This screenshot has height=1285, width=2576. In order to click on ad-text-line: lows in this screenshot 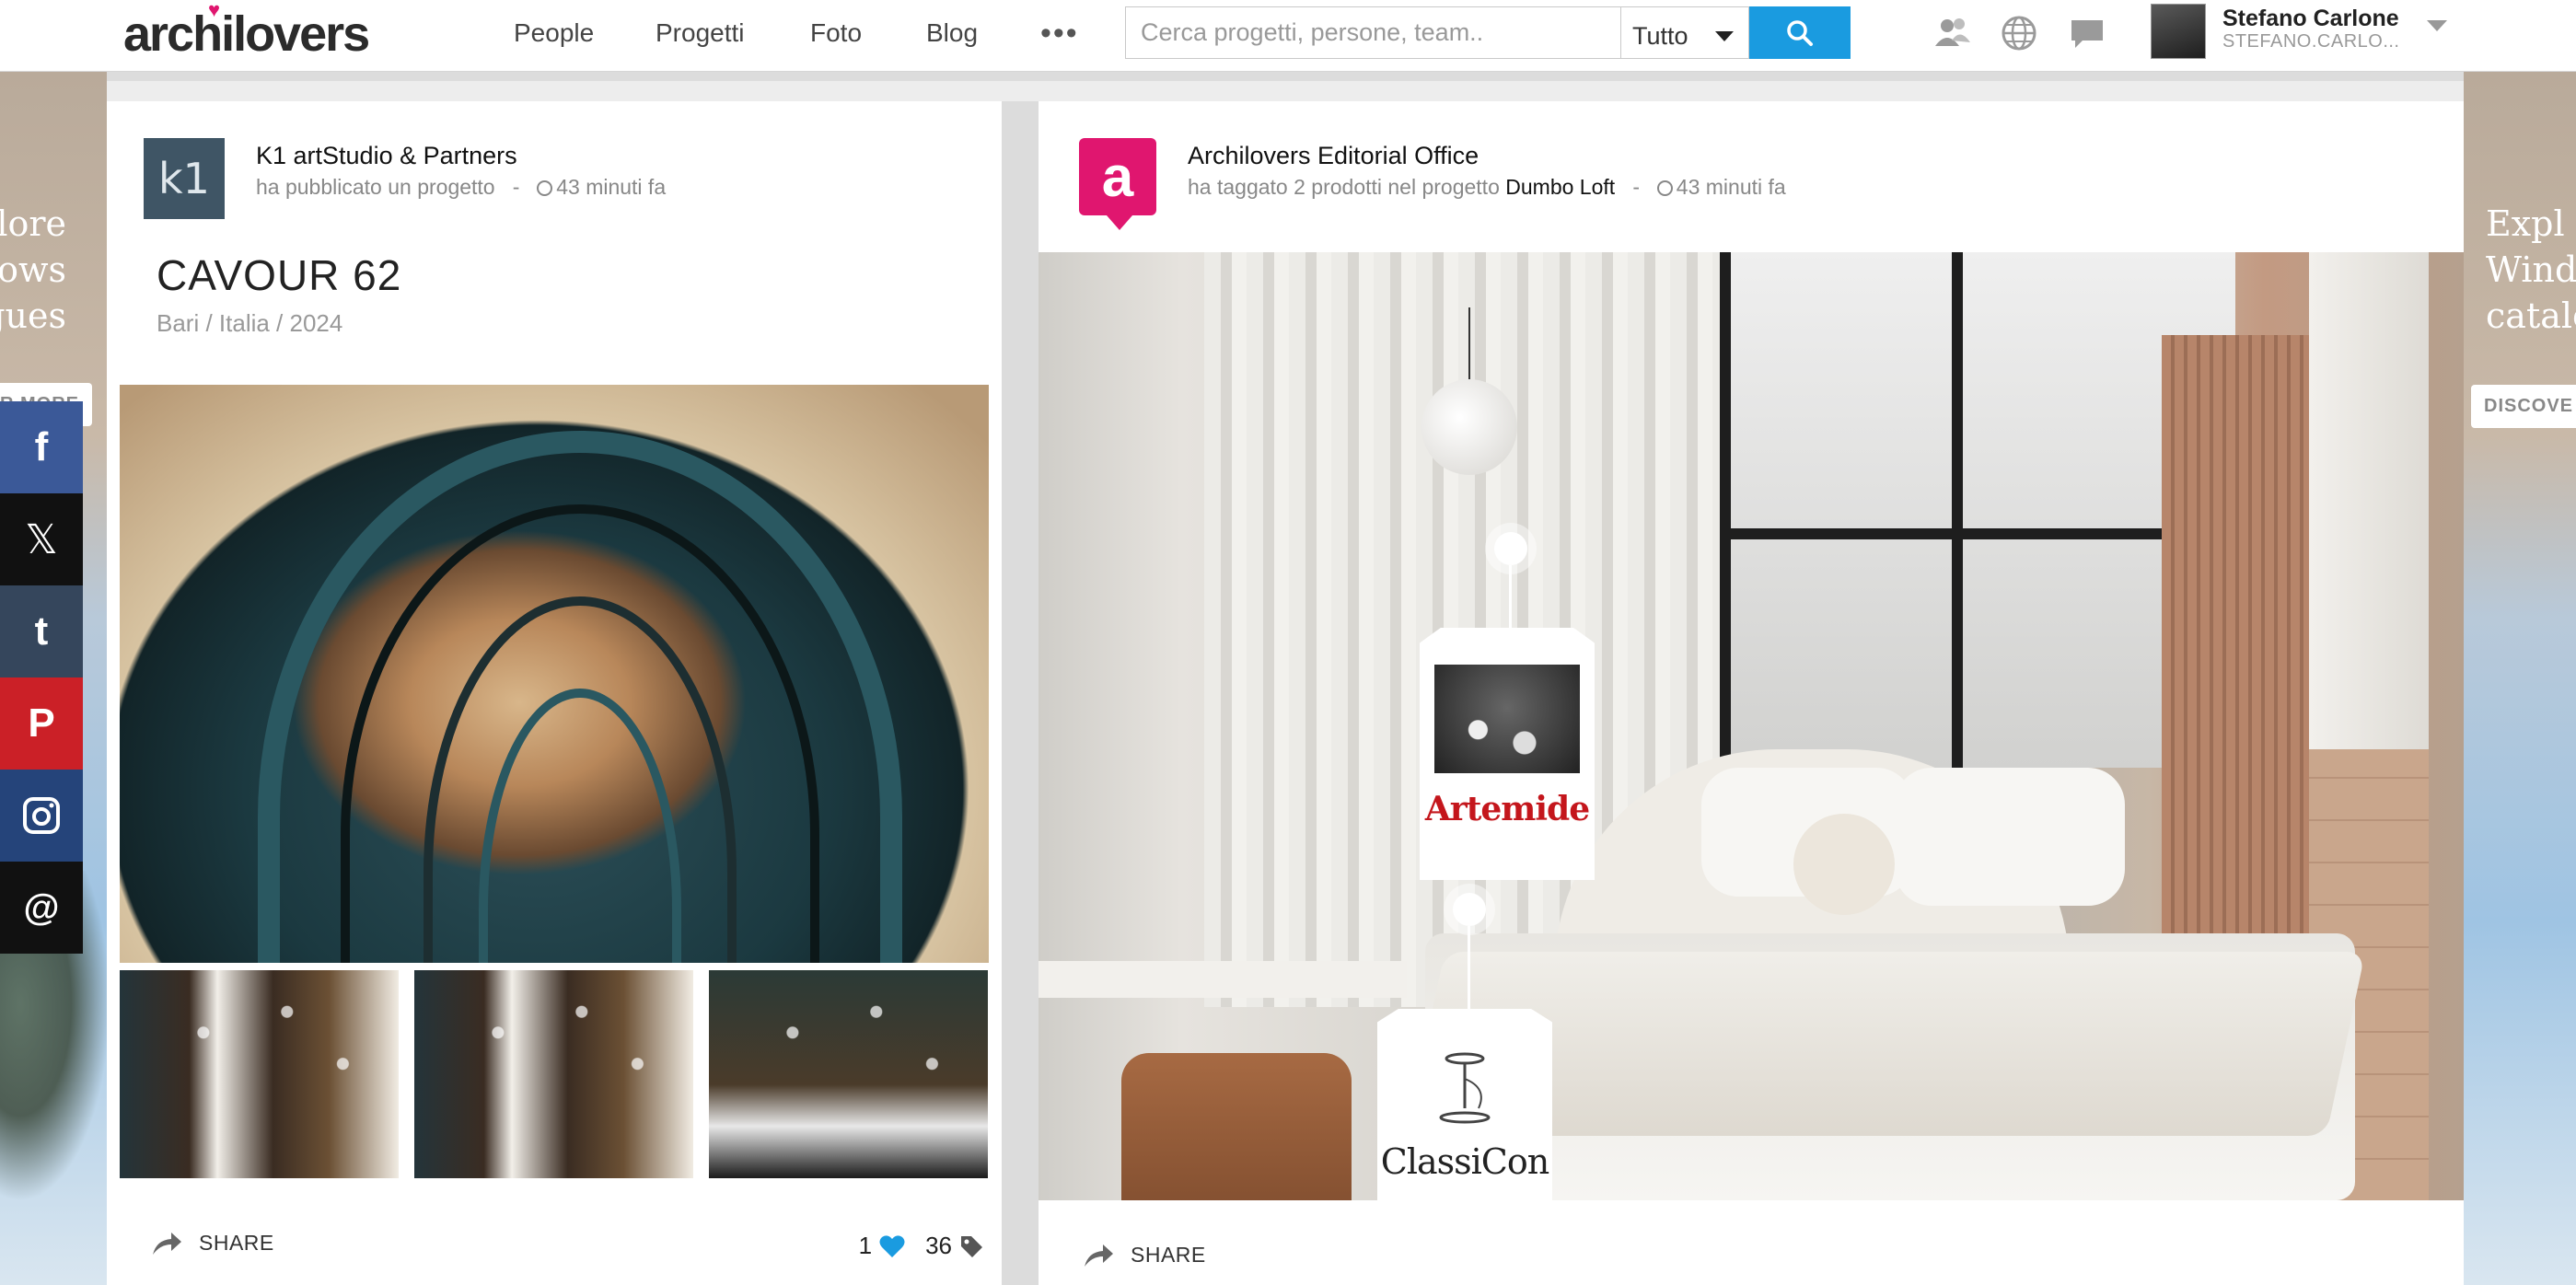, I will do `click(33, 269)`.